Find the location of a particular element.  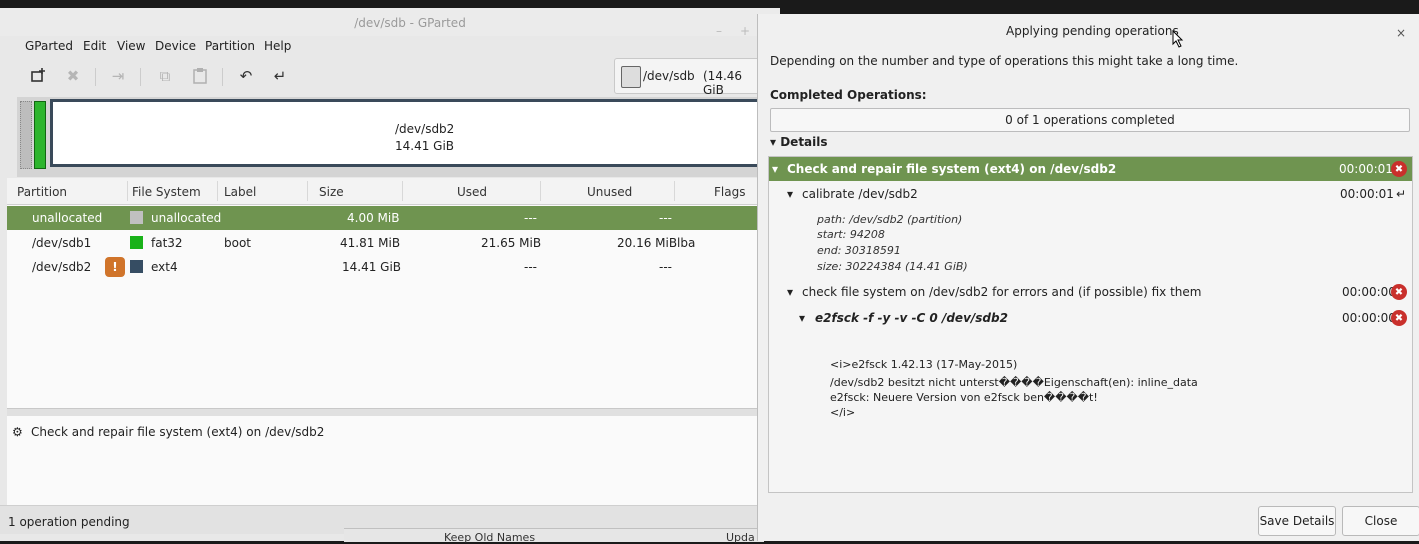

calibrate-detail: size: 30224384 (14.41 GiB) is located at coordinates (892, 266).